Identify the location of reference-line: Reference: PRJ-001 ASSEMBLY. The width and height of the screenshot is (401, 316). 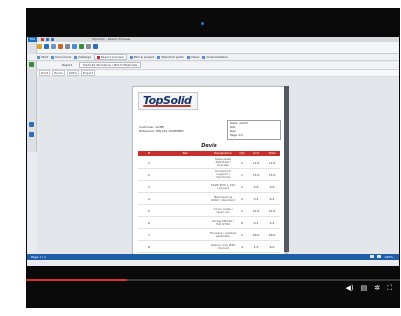
(162, 131).